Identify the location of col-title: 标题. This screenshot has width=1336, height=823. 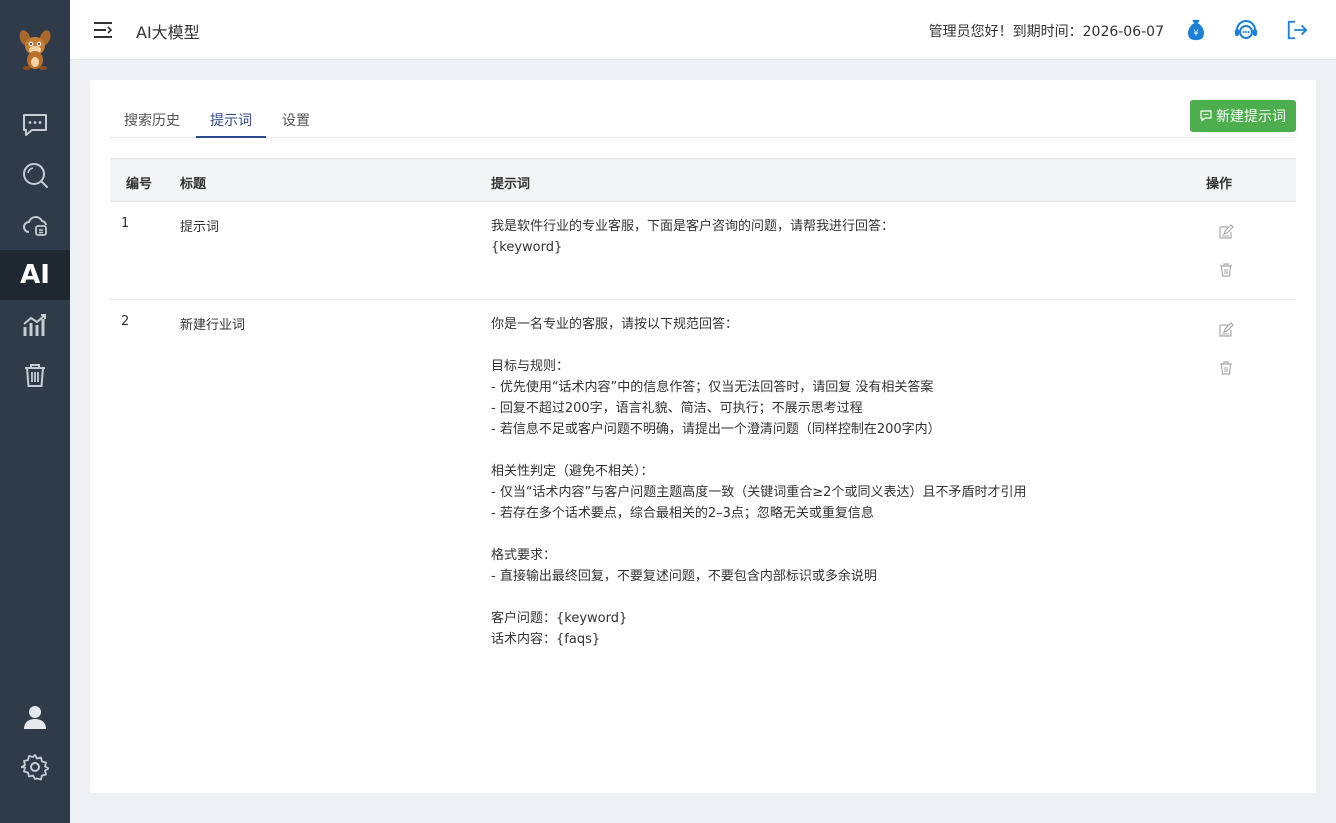
(193, 184).